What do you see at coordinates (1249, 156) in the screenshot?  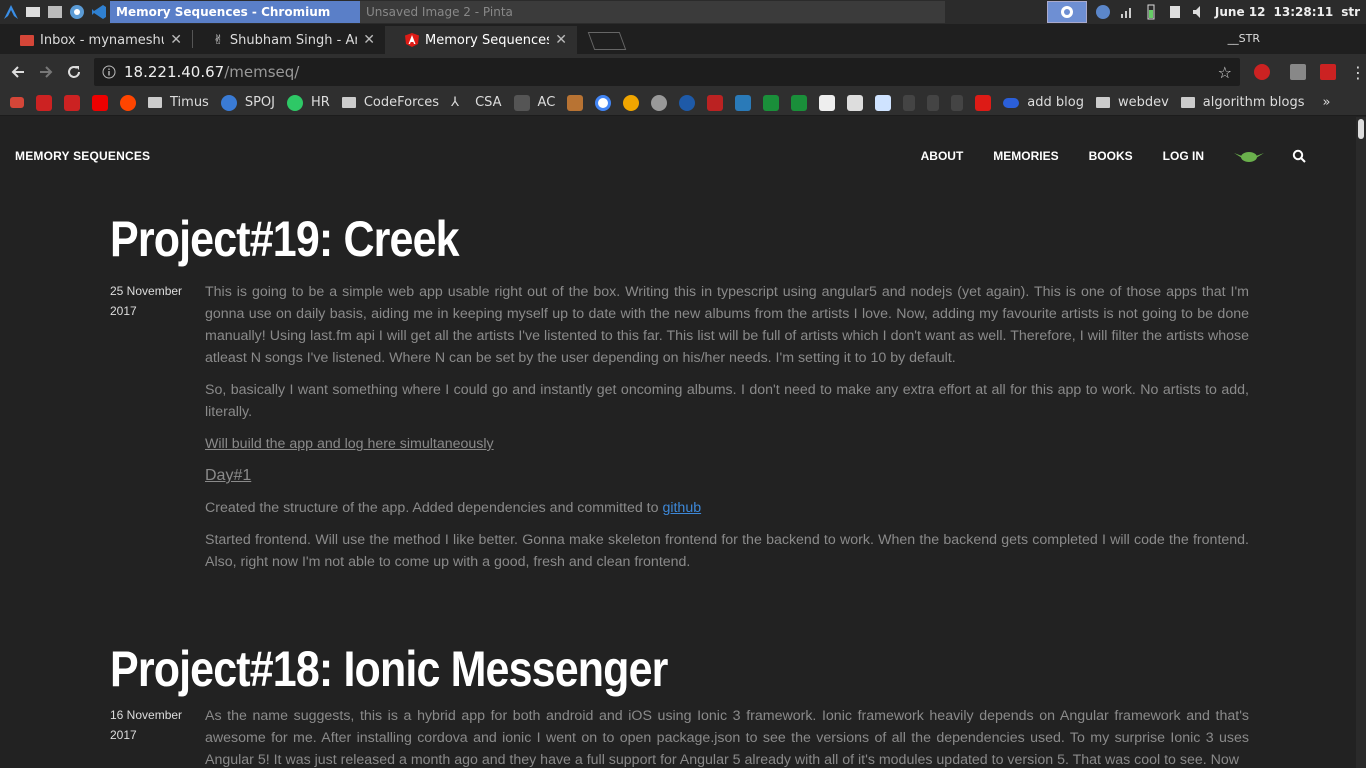 I see `yoda-icon` at bounding box center [1249, 156].